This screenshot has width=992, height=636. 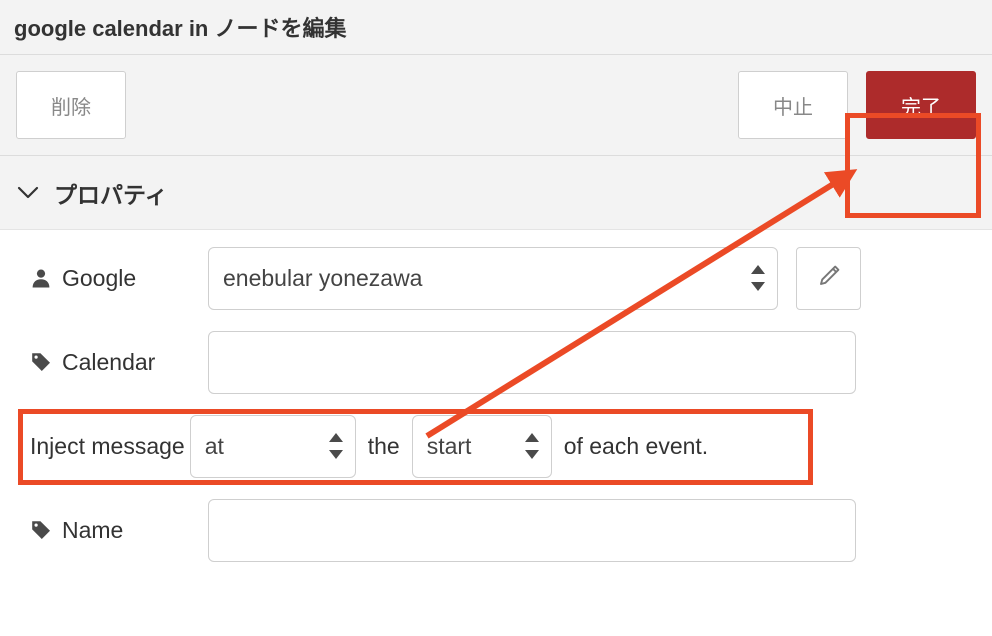 I want to click on properties-section-header: プロパティ, so click(x=496, y=193).